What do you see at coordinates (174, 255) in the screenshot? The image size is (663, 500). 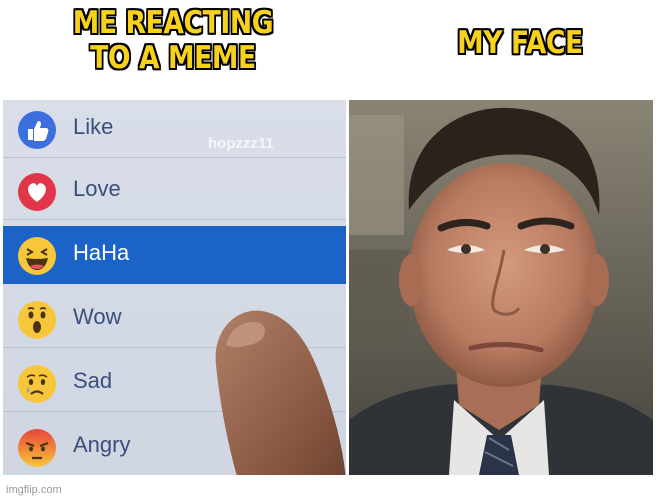 I see `reaction-row-haha: HaHa` at bounding box center [174, 255].